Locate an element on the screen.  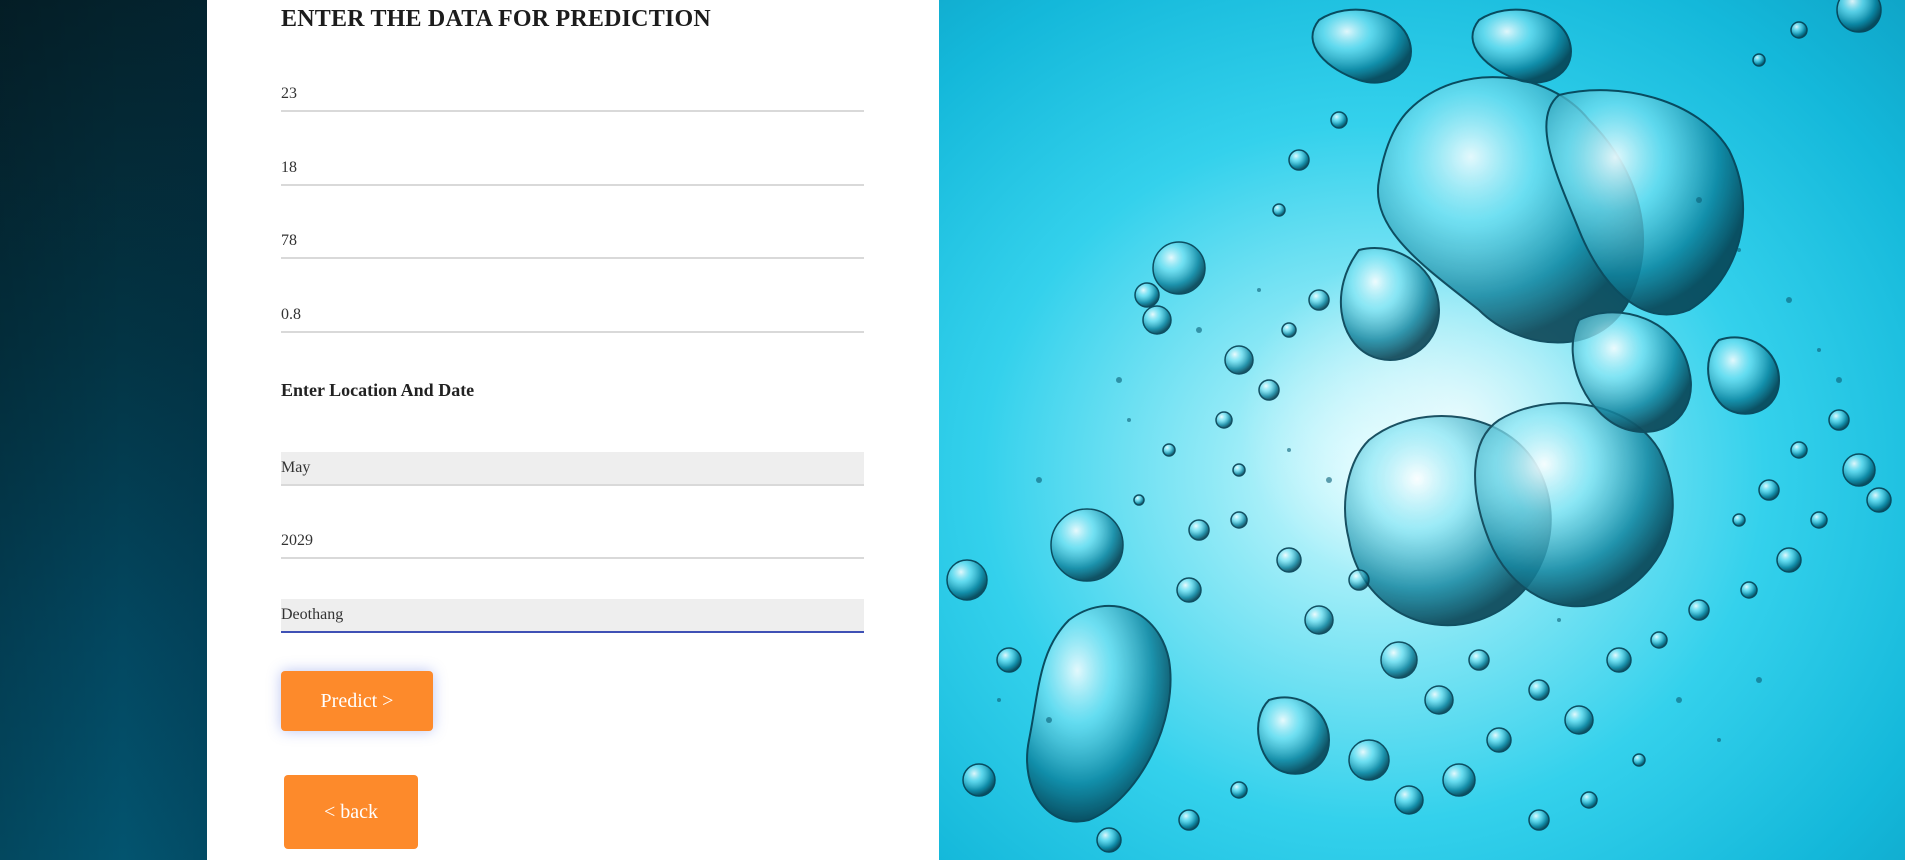
location-field is located at coordinates (572, 616).